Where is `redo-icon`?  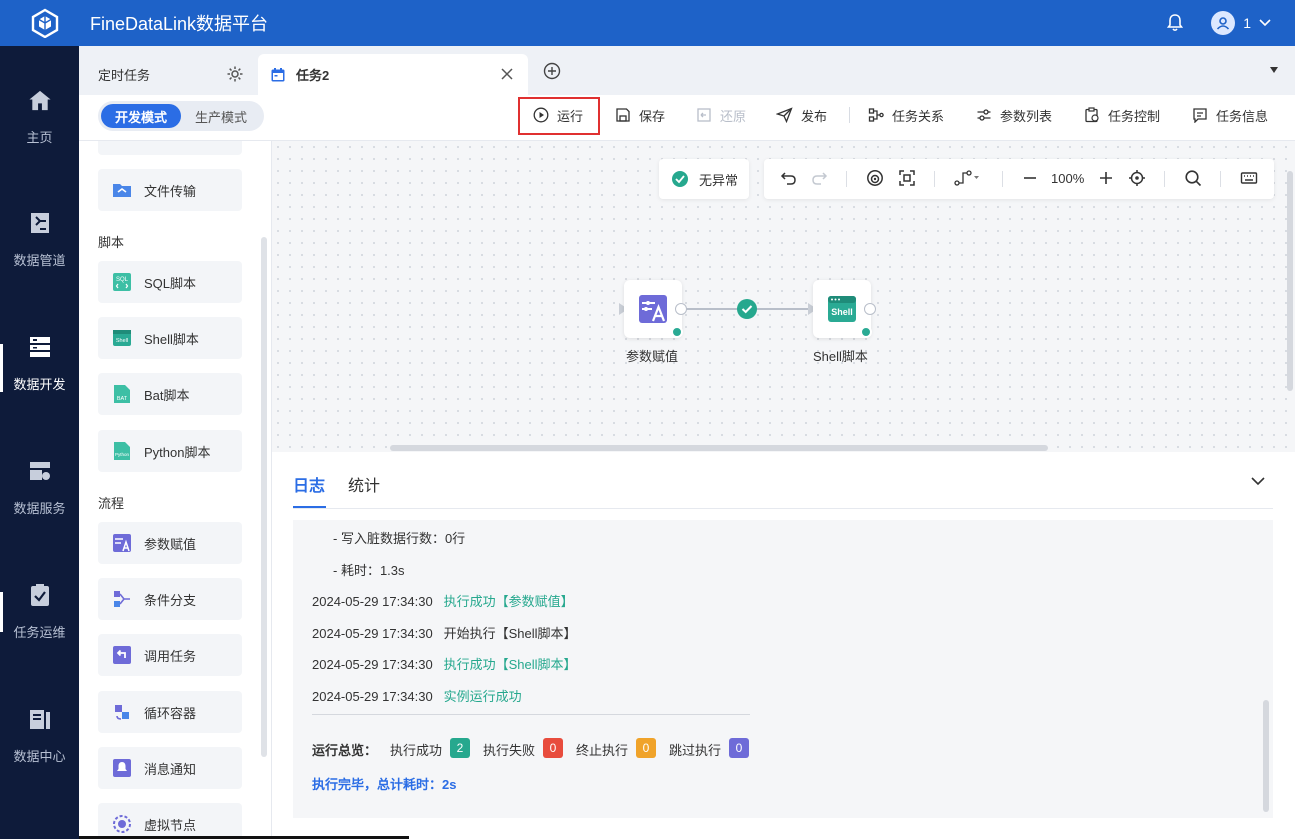 redo-icon is located at coordinates (819, 178).